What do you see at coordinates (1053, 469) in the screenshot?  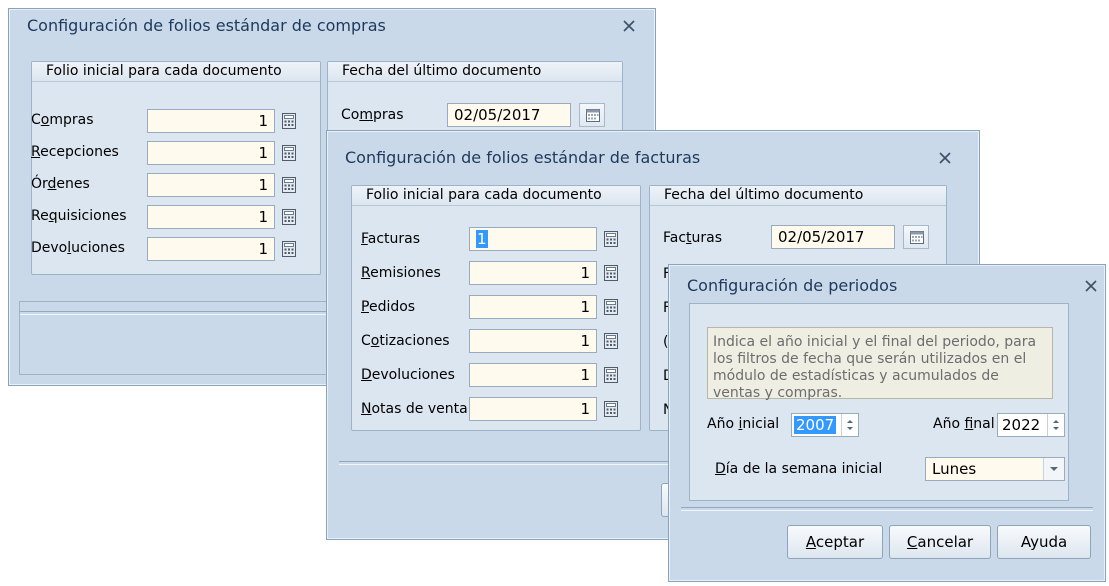 I see `chevron-down-icon` at bounding box center [1053, 469].